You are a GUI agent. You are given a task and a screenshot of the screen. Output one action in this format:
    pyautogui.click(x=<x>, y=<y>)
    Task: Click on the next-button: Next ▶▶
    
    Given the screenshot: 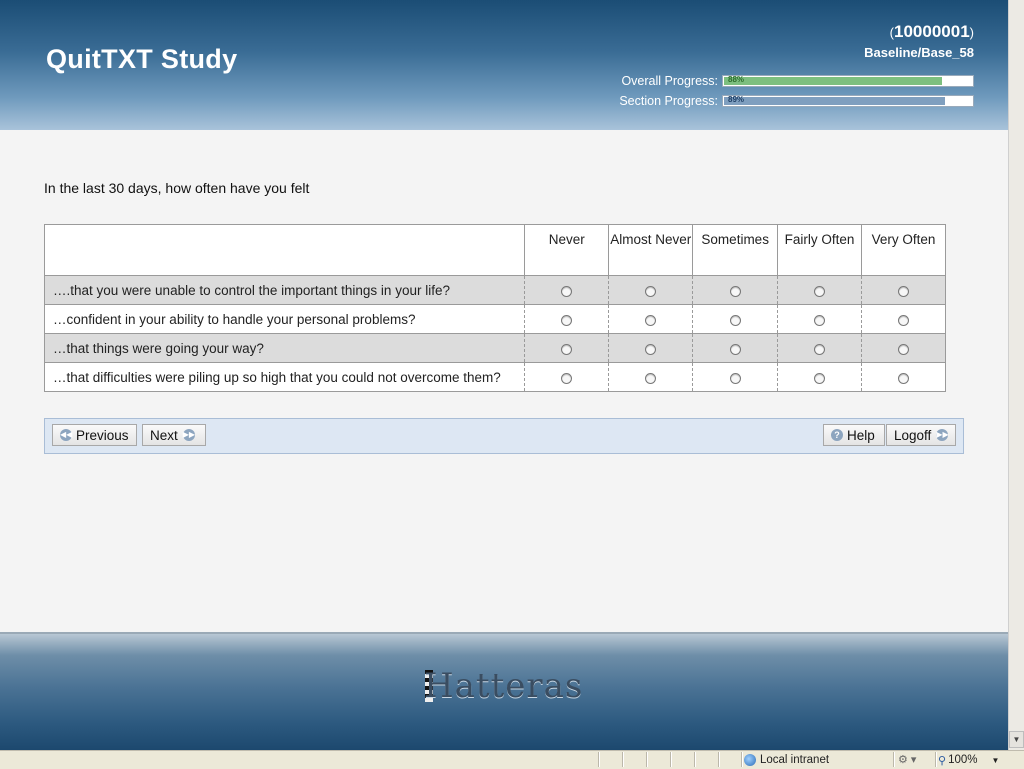 What is the action you would take?
    pyautogui.click(x=174, y=435)
    